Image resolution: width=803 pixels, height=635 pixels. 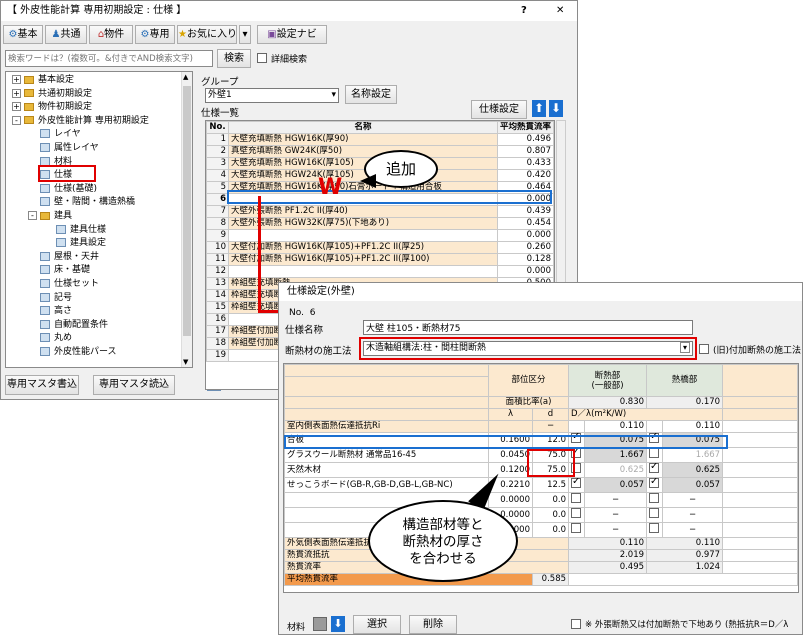 What do you see at coordinates (23, 34) in the screenshot?
I see `tab-basic: ⚙基本` at bounding box center [23, 34].